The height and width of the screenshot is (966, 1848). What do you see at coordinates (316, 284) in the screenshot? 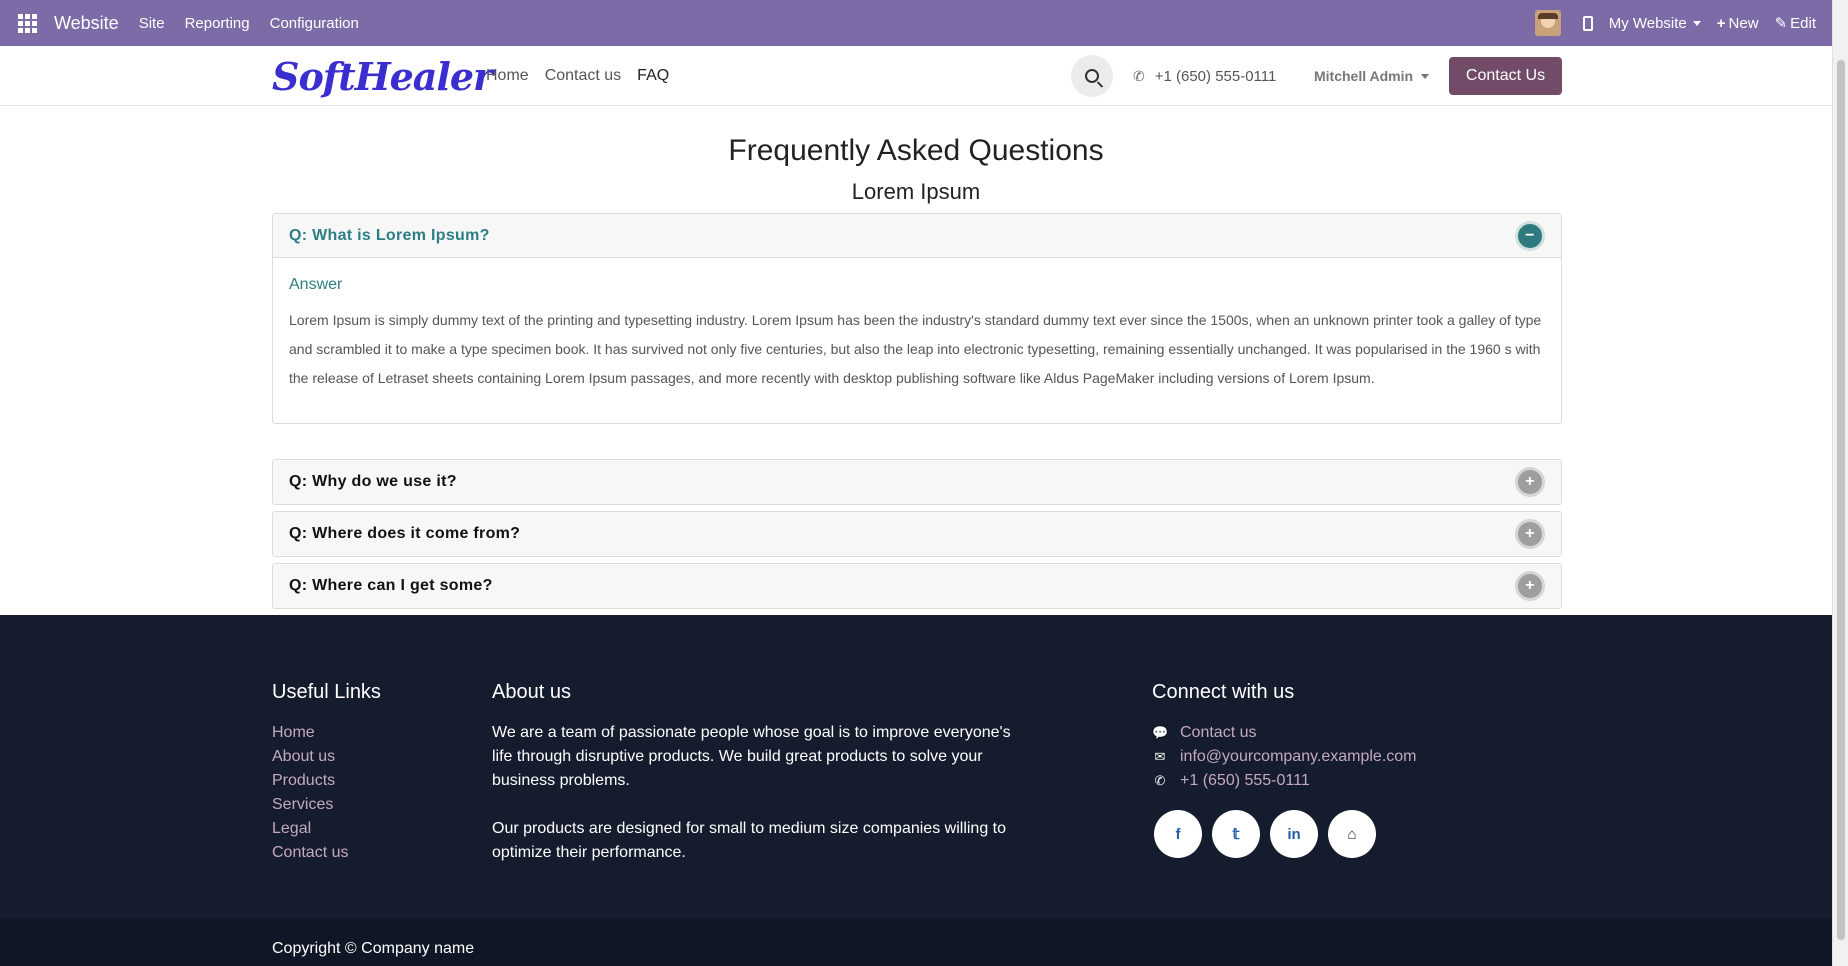
I see `answer-label: Answer` at bounding box center [316, 284].